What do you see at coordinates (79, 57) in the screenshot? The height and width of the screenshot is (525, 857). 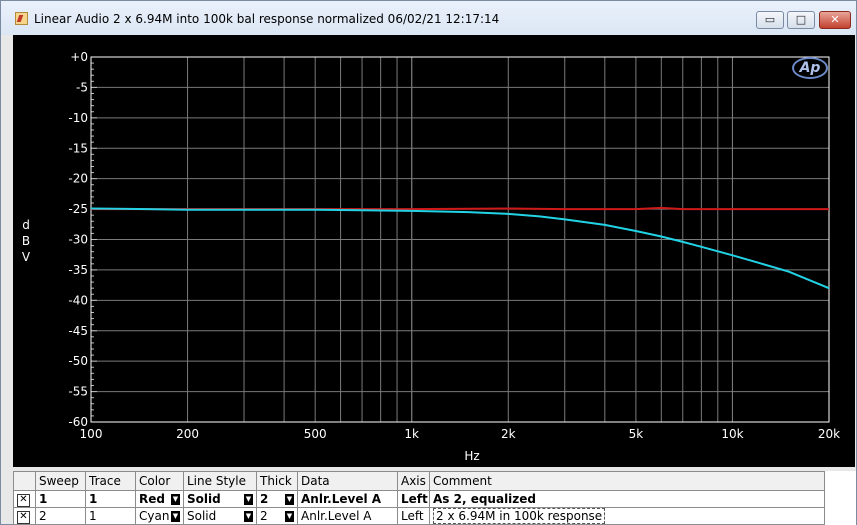 I see `y-tick-label: +0` at bounding box center [79, 57].